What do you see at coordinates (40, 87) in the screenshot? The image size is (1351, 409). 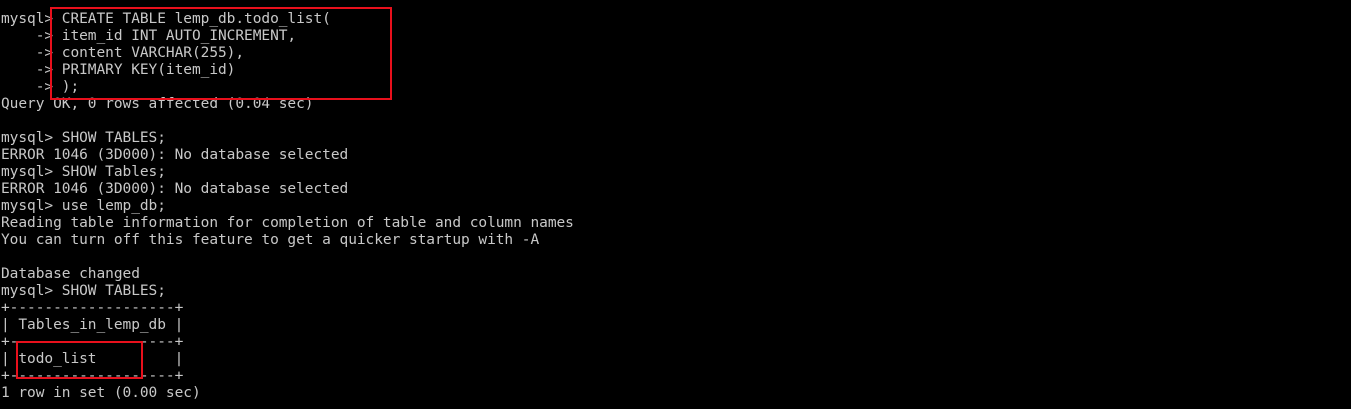 I see `terminal-line-close-paren: -> );` at bounding box center [40, 87].